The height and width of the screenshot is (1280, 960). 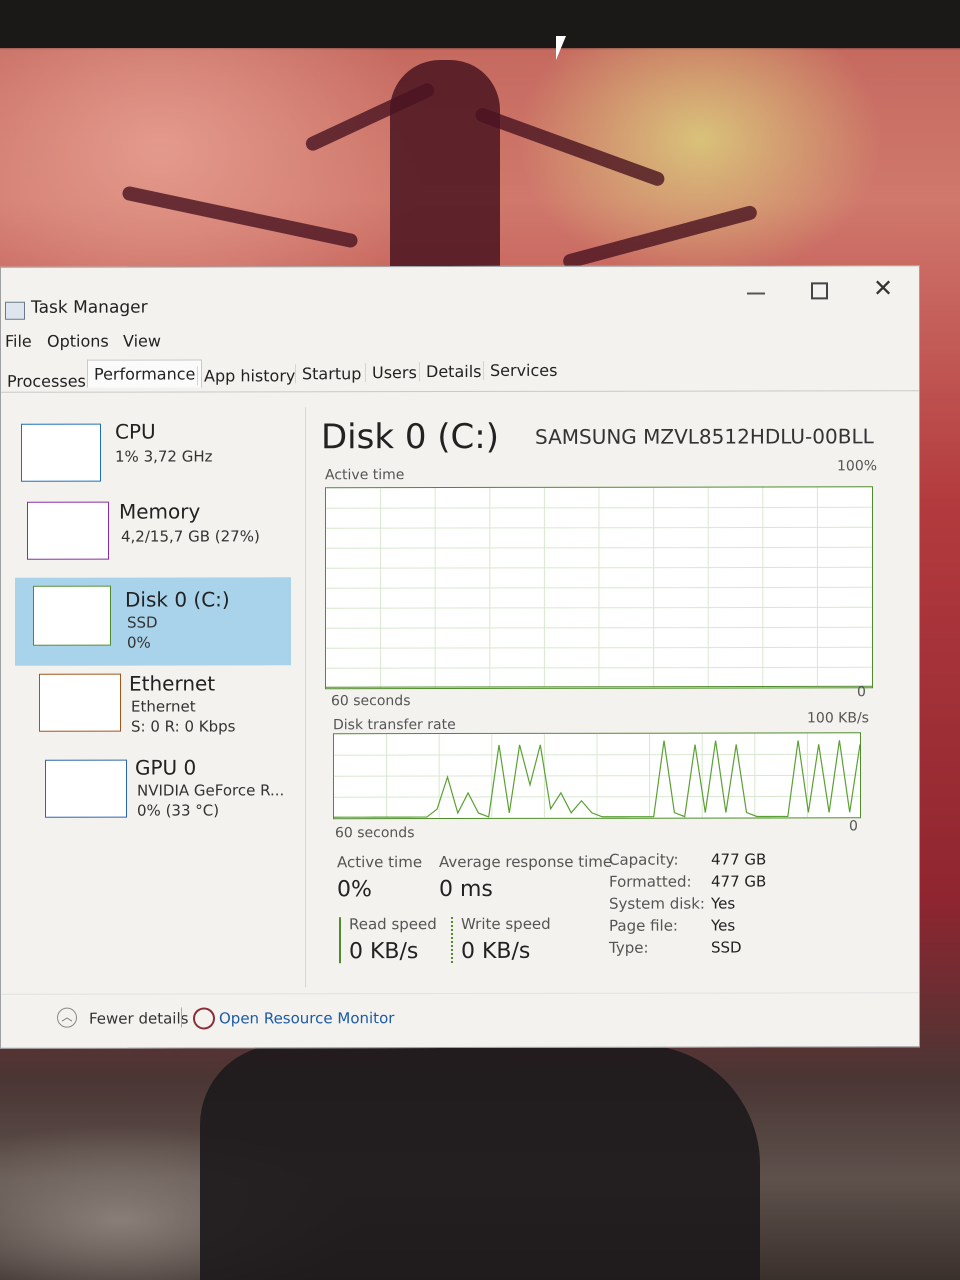 I want to click on tab-services: Services, so click(x=520, y=370).